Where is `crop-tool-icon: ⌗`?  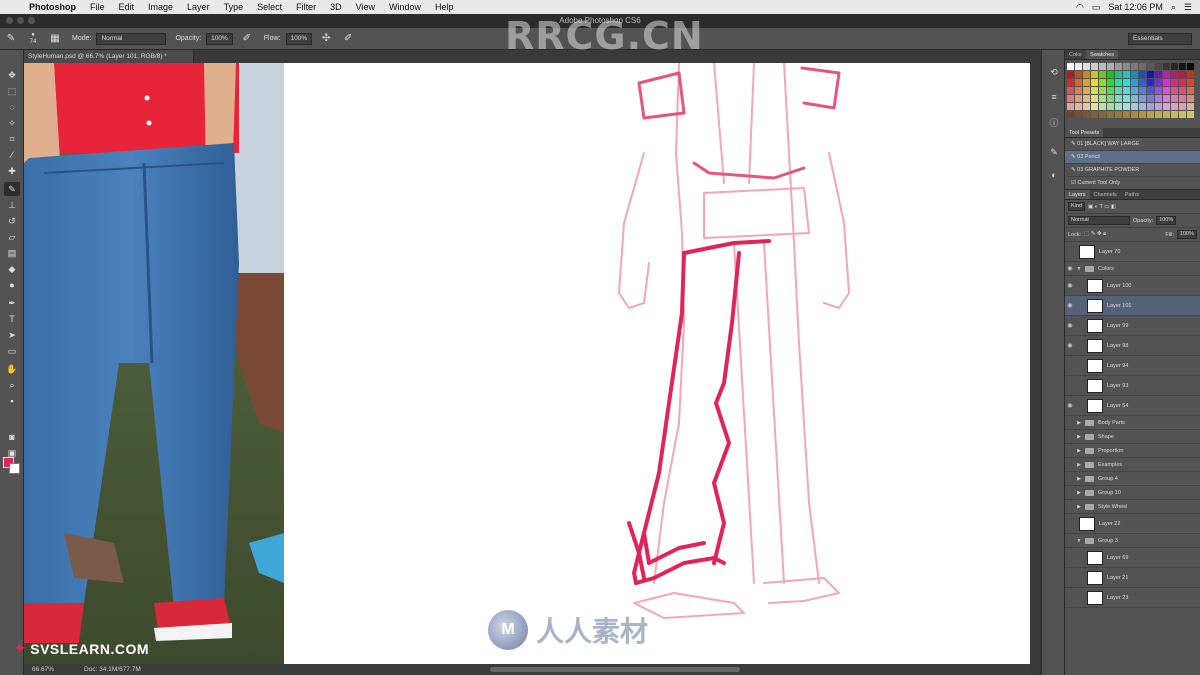 crop-tool-icon: ⌗ is located at coordinates (12, 139).